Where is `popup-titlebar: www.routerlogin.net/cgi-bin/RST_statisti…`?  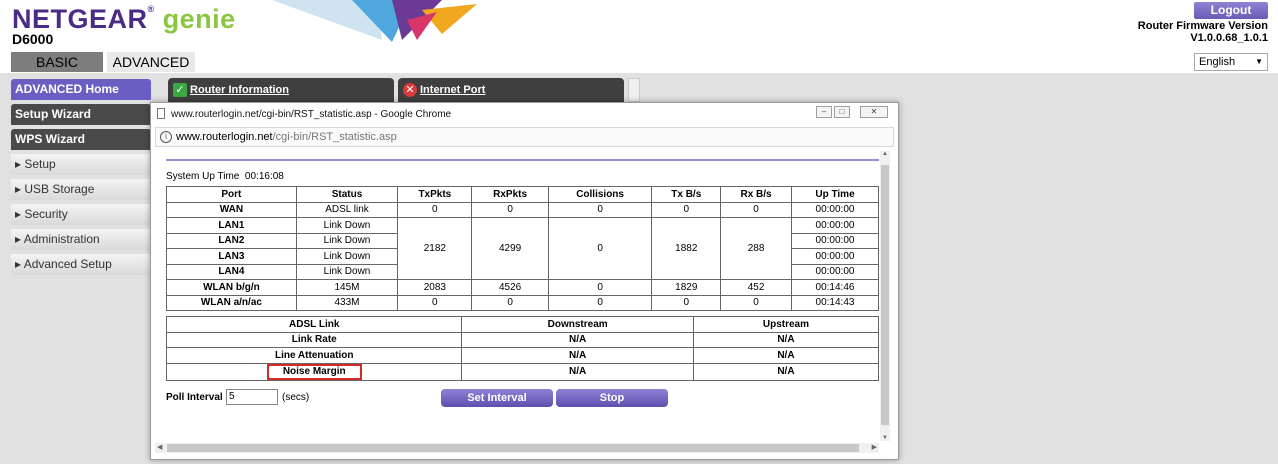 popup-titlebar: www.routerlogin.net/cgi-bin/RST_statisti… is located at coordinates (524, 114).